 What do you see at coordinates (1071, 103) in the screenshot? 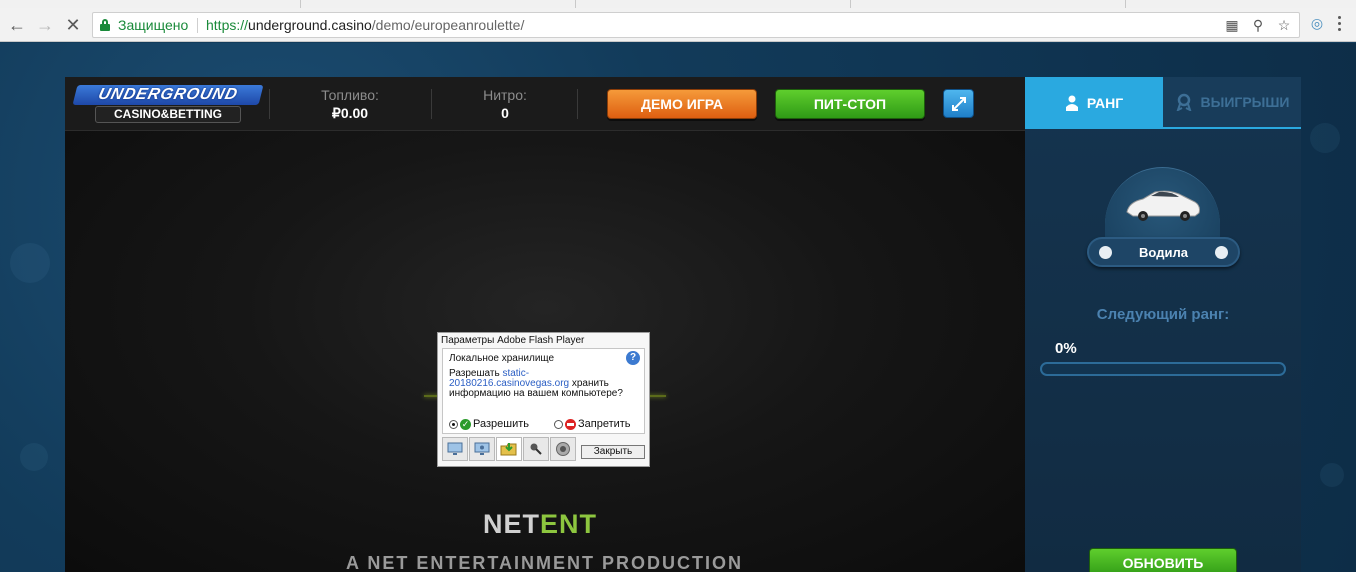
I see `user-icon` at bounding box center [1071, 103].